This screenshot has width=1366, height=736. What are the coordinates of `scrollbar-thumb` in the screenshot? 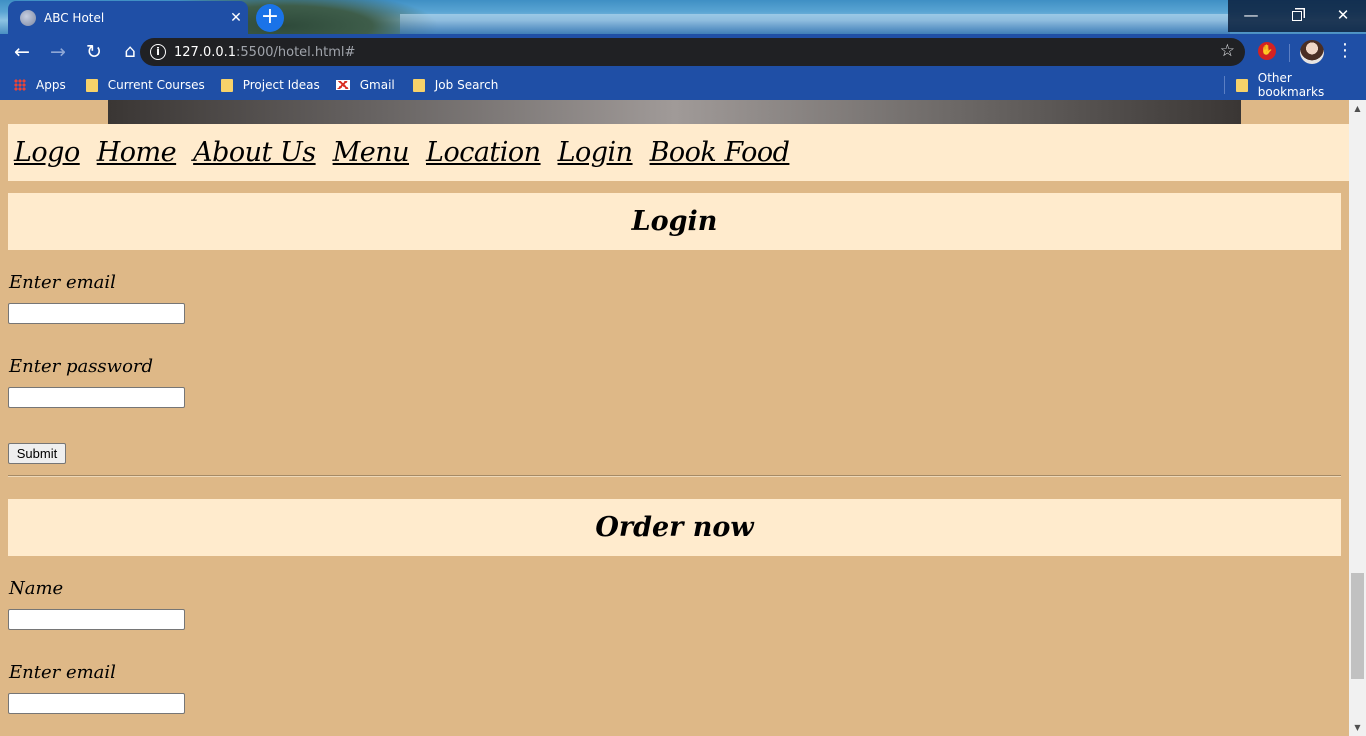 It's located at (1357, 626).